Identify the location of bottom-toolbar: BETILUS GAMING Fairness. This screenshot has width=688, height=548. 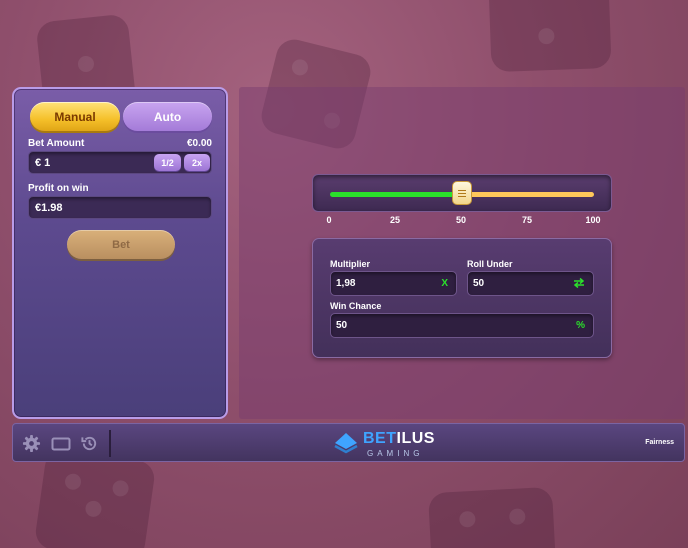
(348, 442).